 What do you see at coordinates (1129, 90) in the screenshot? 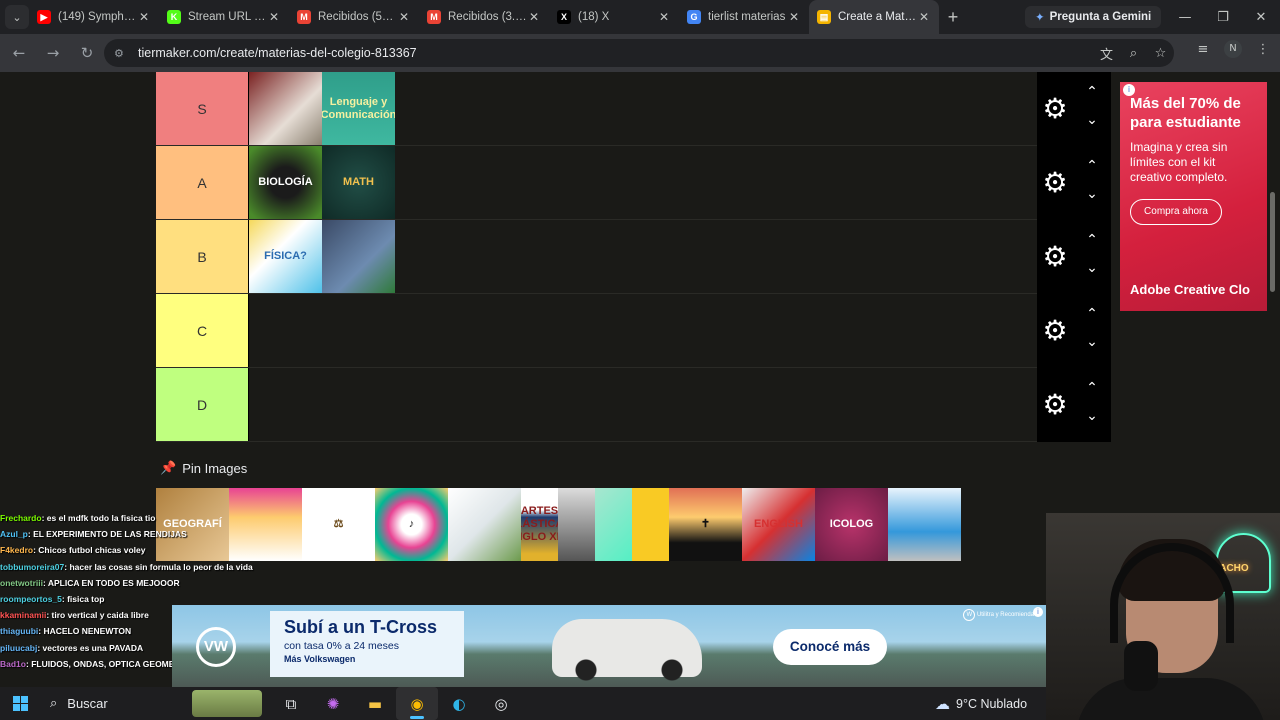
I see `ad-choices-icon: i` at bounding box center [1129, 90].